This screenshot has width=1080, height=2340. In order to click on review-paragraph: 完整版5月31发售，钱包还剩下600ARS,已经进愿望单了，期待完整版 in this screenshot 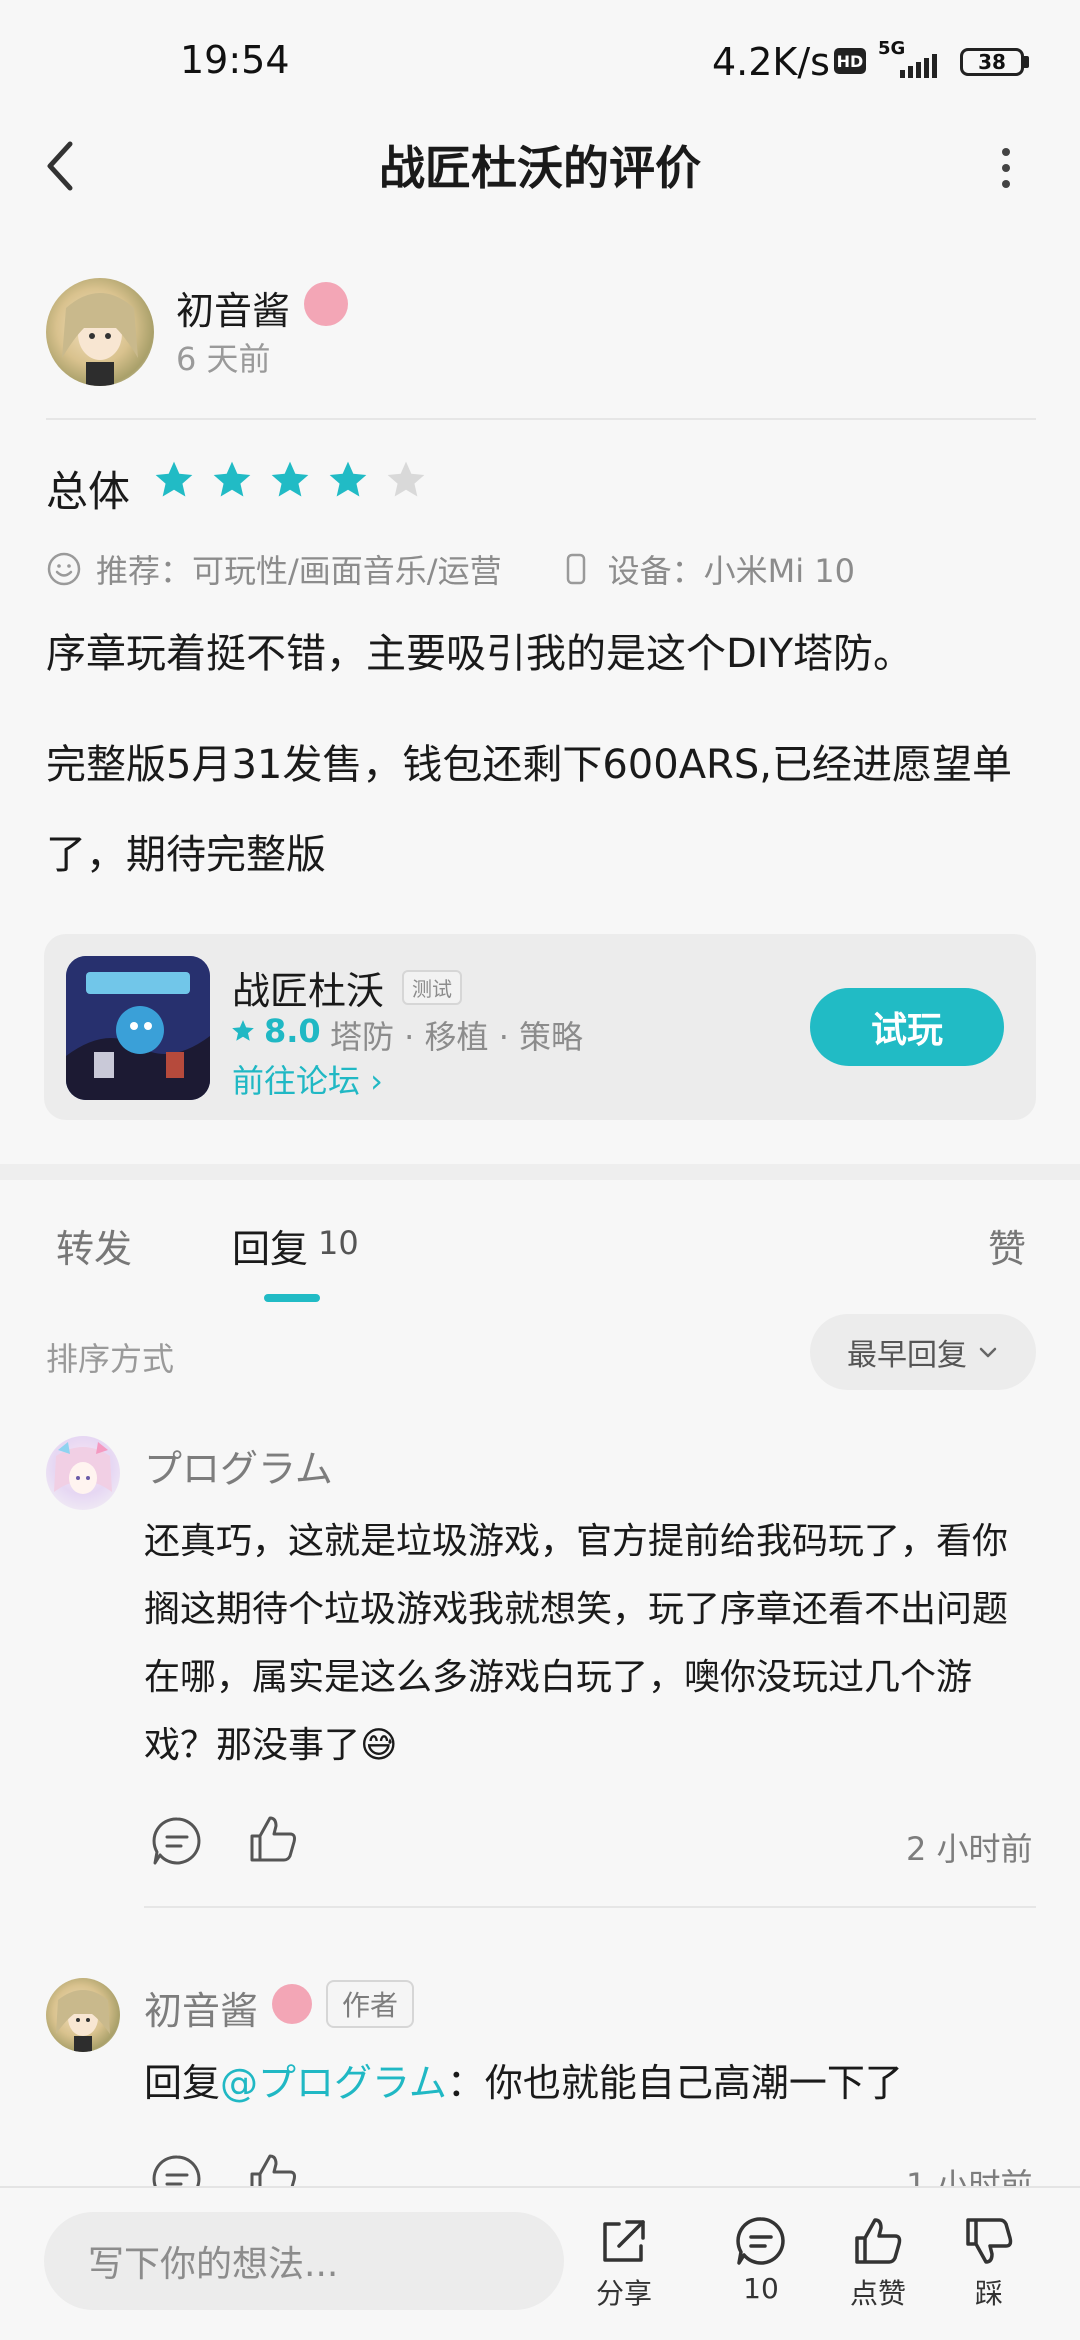, I will do `click(529, 810)`.